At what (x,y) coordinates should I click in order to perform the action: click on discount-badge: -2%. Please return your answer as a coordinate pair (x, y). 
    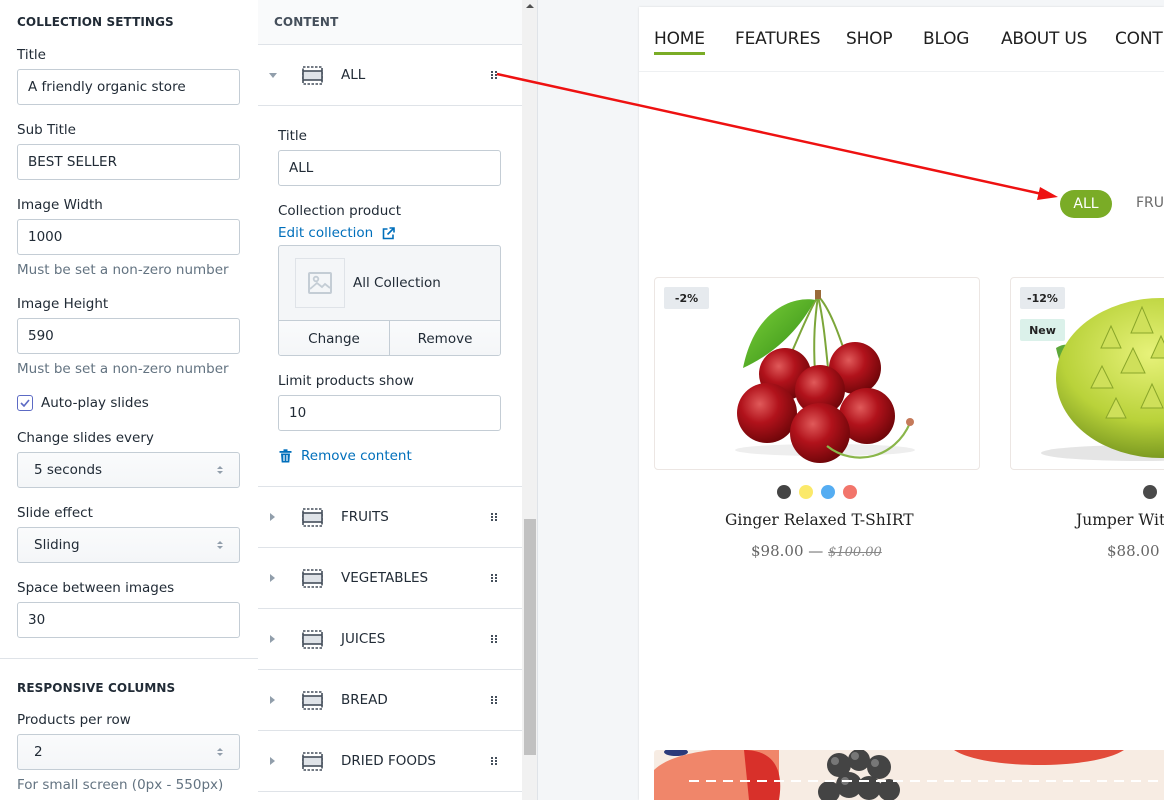
    Looking at the image, I should click on (686, 298).